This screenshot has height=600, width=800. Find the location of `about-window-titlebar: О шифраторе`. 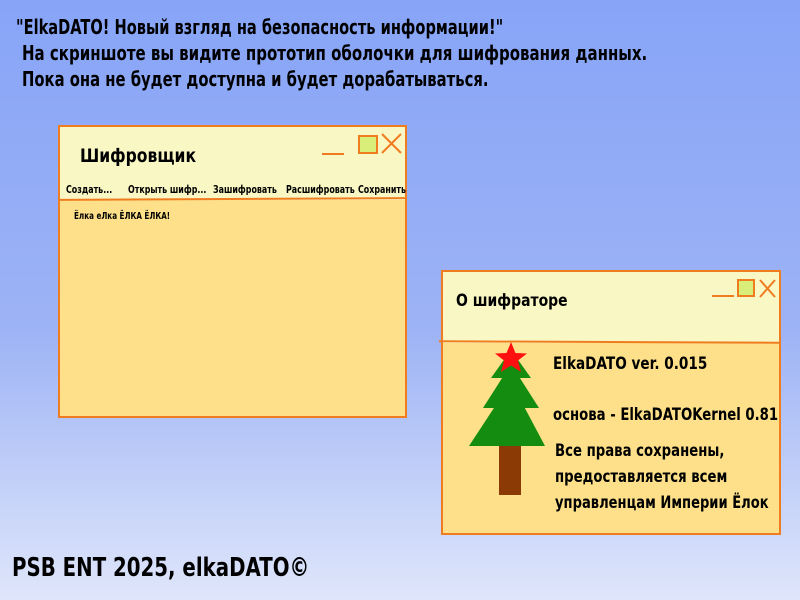

about-window-titlebar: О шифраторе is located at coordinates (611, 307).